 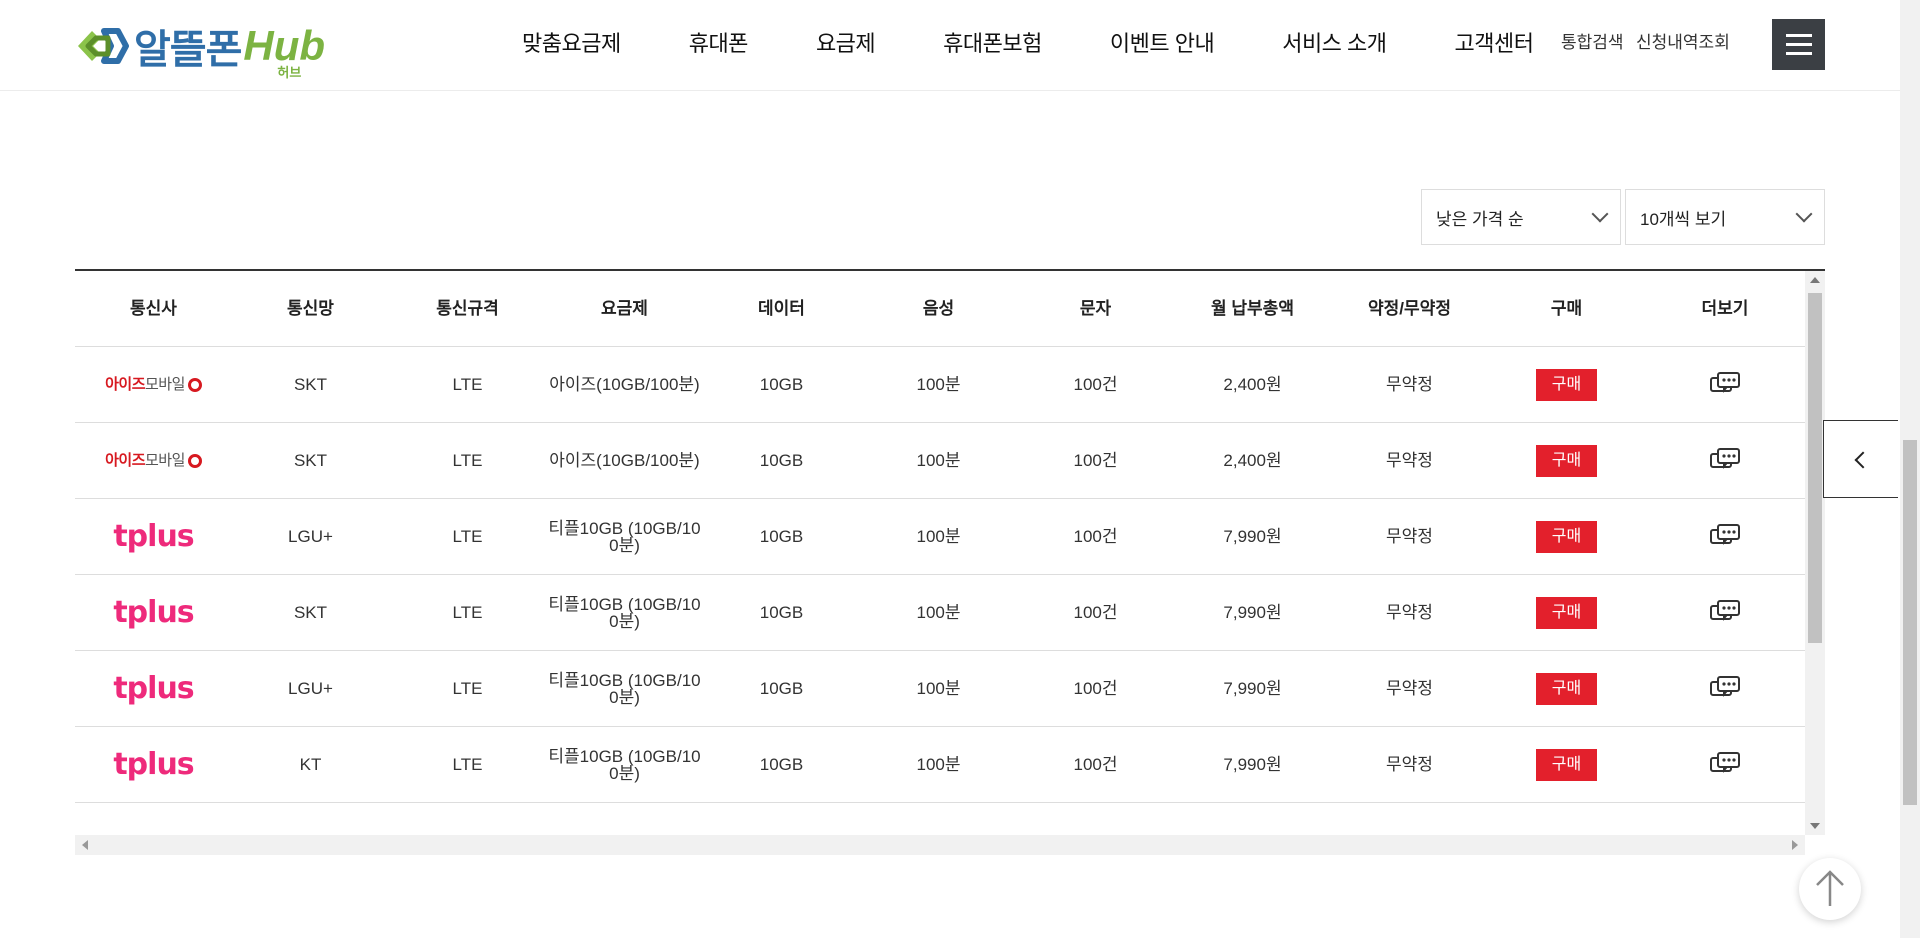 What do you see at coordinates (102, 46) in the screenshot?
I see `logo-mark-icon` at bounding box center [102, 46].